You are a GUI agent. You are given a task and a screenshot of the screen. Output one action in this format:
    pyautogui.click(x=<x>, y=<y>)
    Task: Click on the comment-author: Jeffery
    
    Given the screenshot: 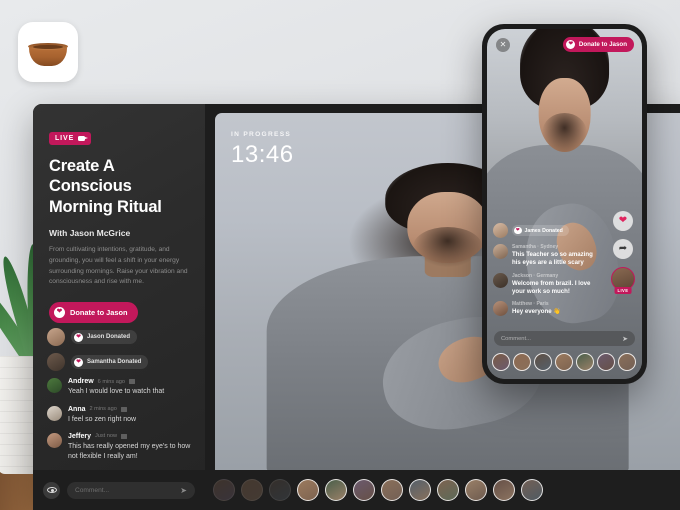 What is the action you would take?
    pyautogui.click(x=79, y=436)
    